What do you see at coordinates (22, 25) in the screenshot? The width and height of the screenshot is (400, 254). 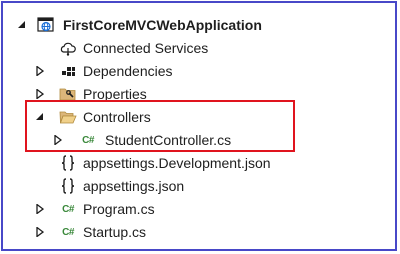 I see `expanded-triangle-icon` at bounding box center [22, 25].